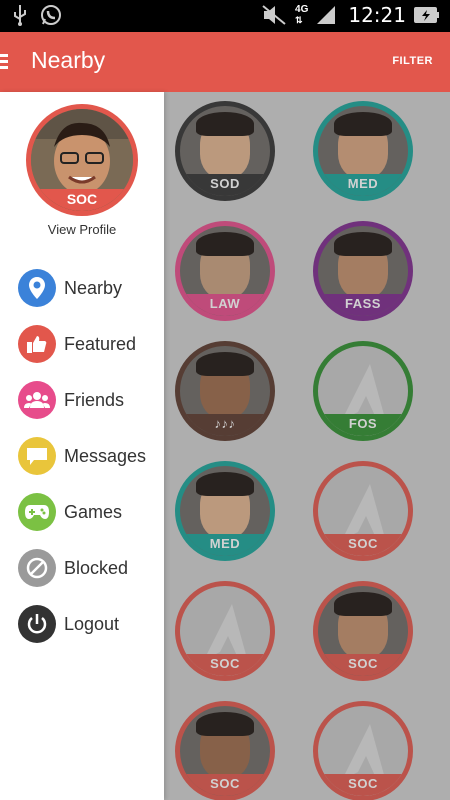 Image resolution: width=450 pixels, height=800 pixels. Describe the element at coordinates (105, 455) in the screenshot. I see `menu-item-label: Messages` at that location.